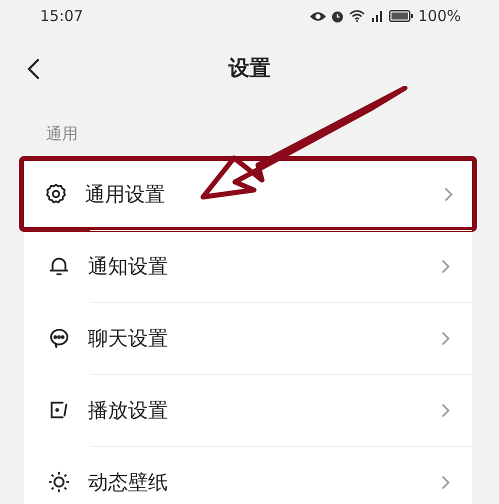 Image resolution: width=499 pixels, height=504 pixels. What do you see at coordinates (337, 16) in the screenshot?
I see `alarm-icon` at bounding box center [337, 16].